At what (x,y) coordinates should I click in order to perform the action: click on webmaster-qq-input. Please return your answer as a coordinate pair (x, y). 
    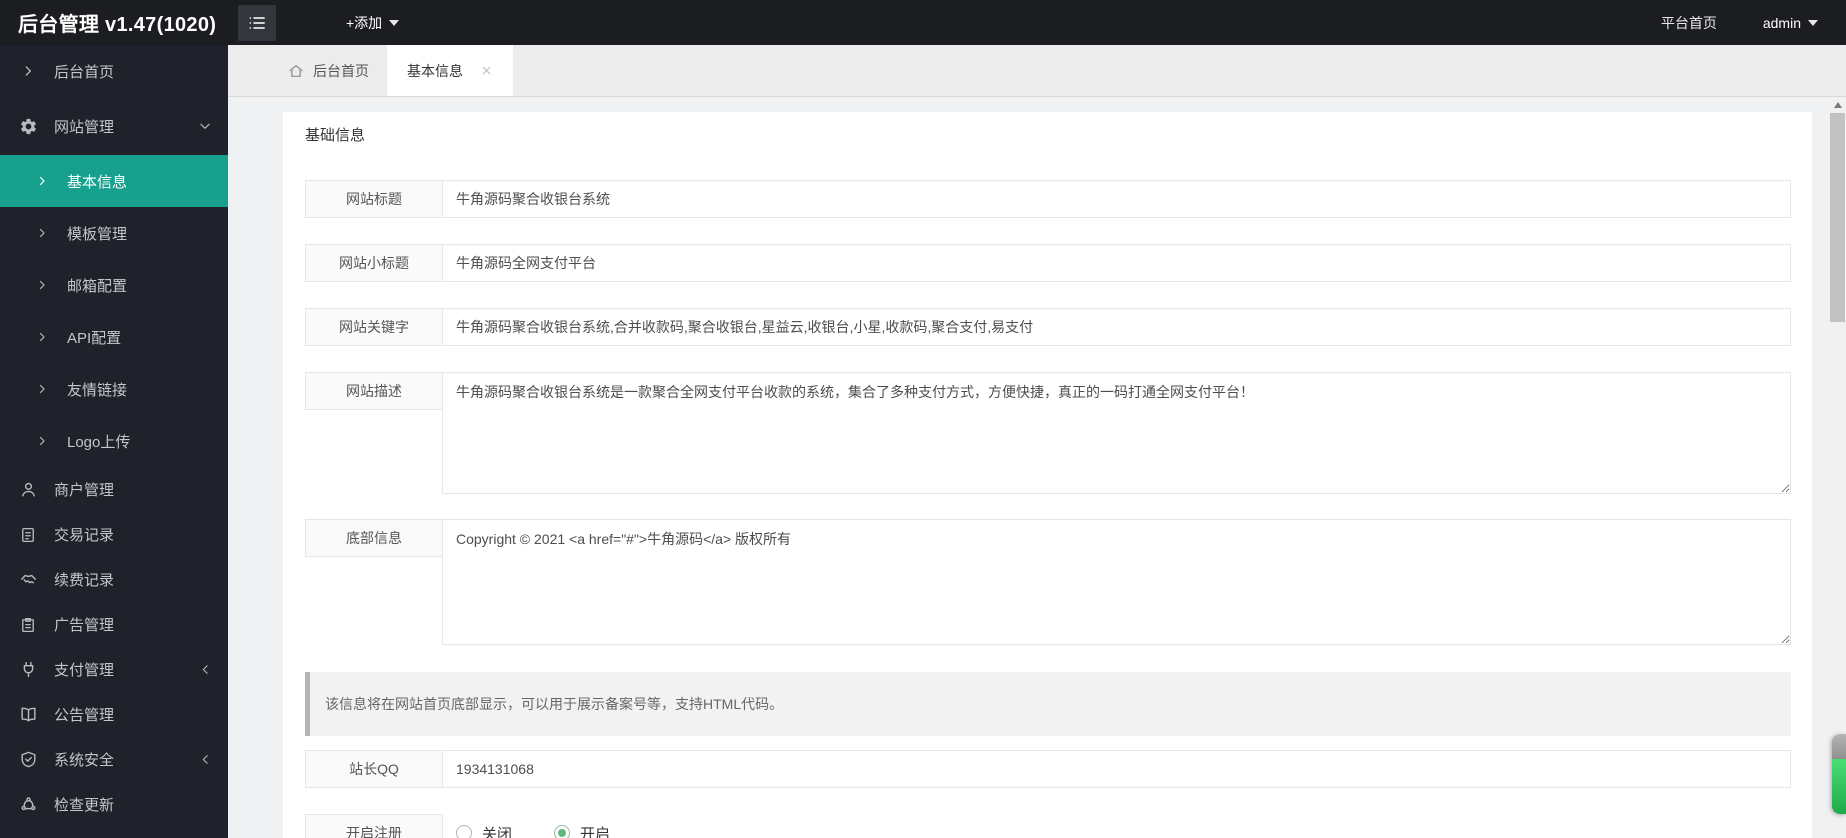
    Looking at the image, I should click on (1116, 769).